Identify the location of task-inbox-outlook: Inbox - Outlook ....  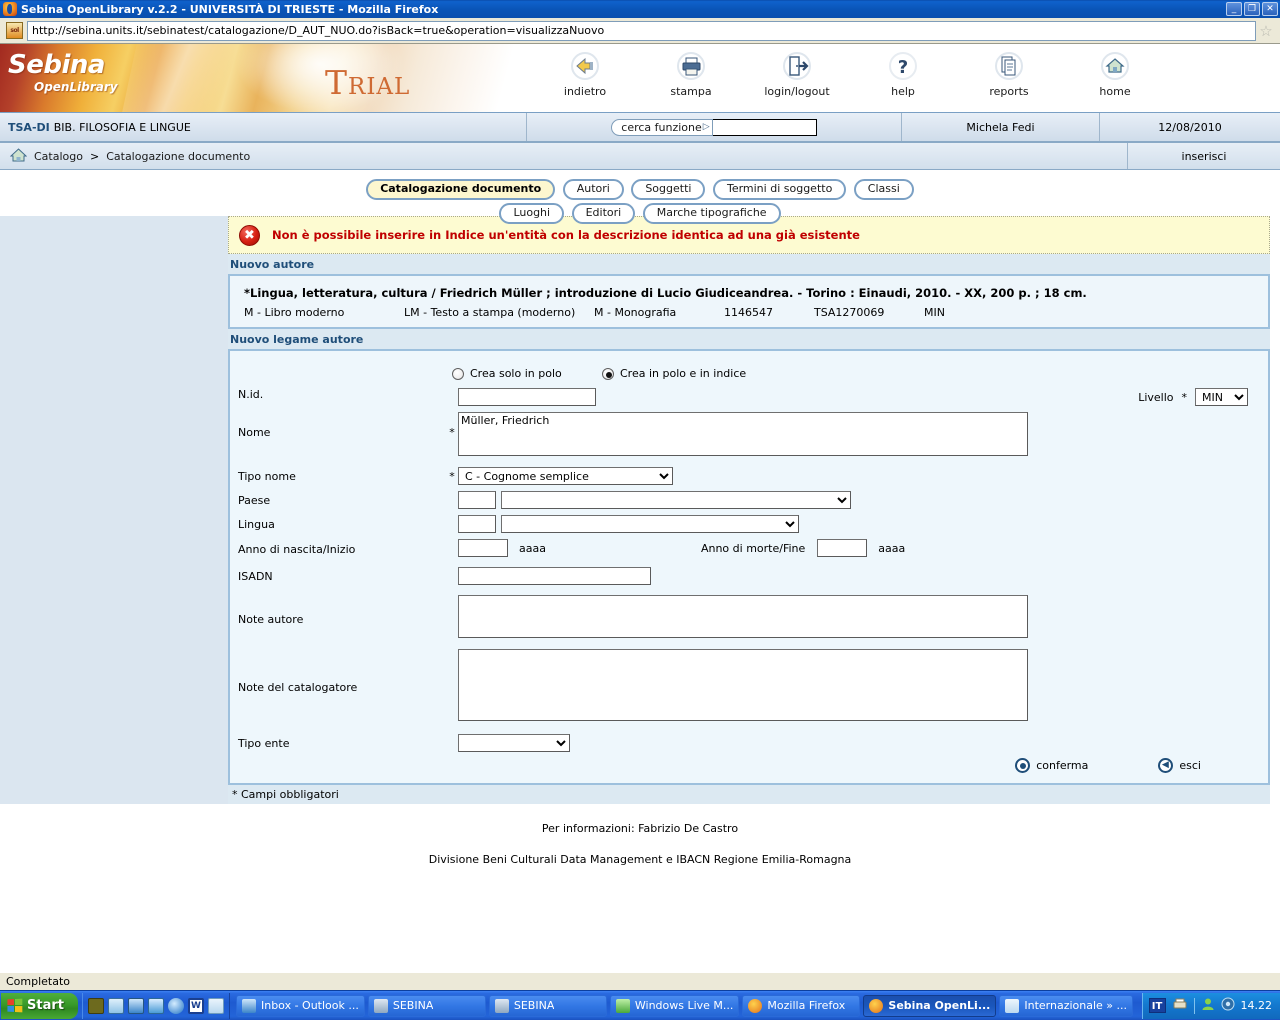
(300, 1005).